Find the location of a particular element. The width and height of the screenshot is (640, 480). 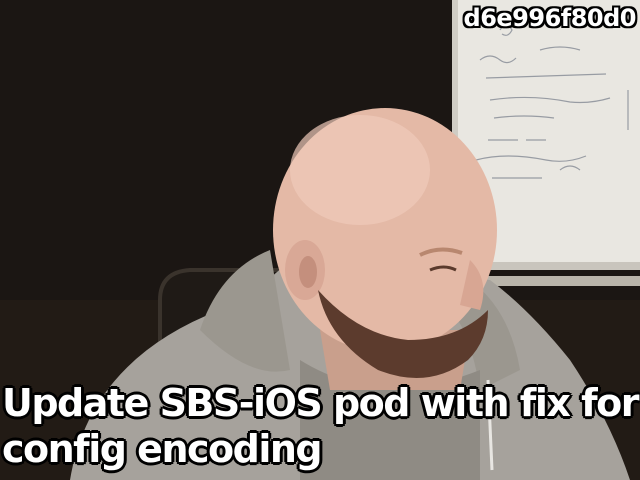

ear-inner is located at coordinates (308, 272).